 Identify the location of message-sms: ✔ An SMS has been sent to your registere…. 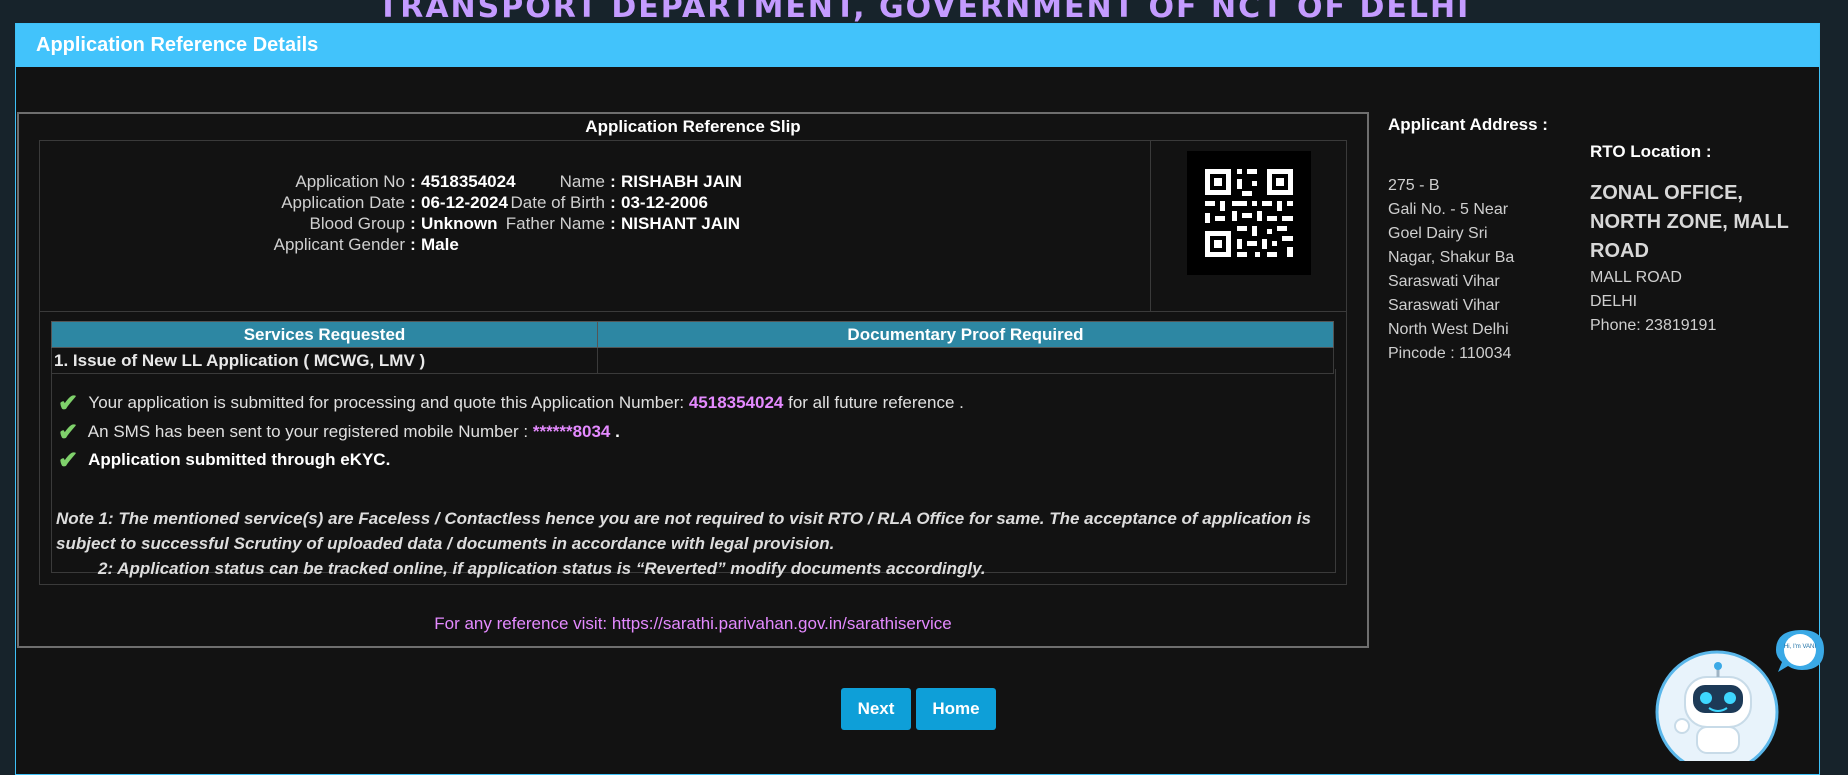
(336, 432).